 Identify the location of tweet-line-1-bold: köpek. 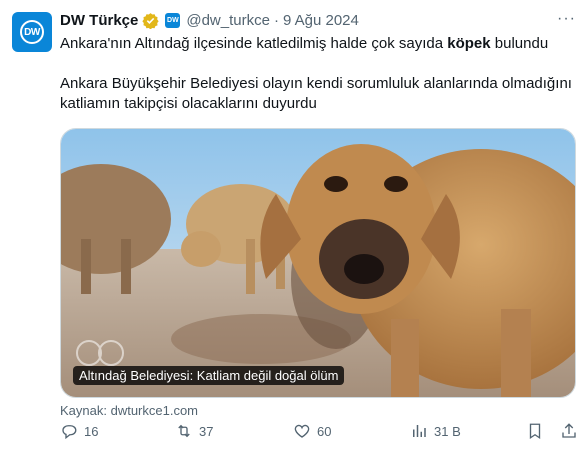
(469, 43).